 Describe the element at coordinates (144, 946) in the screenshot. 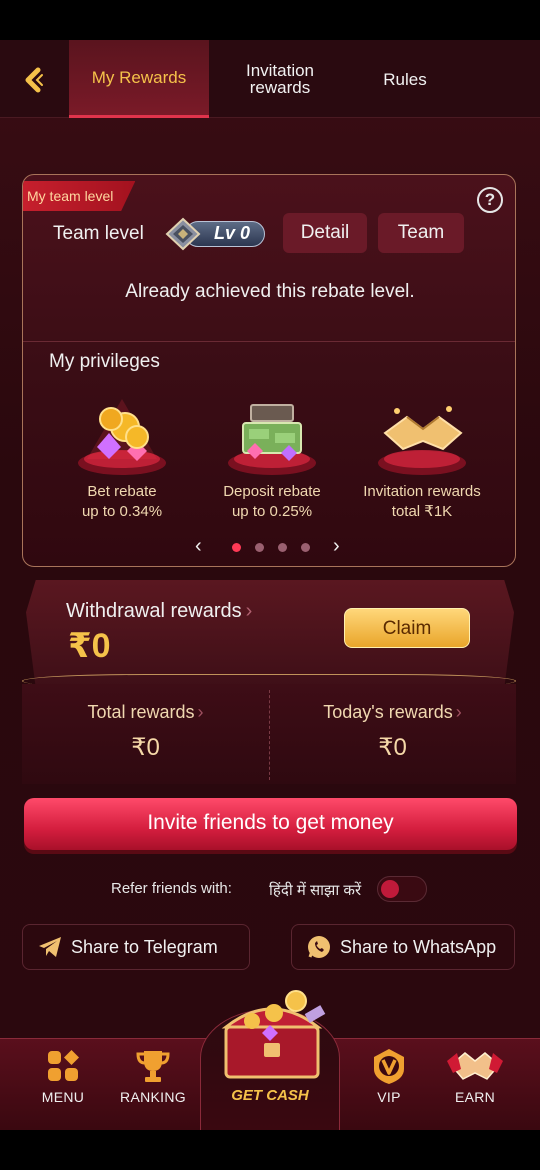

I see `share-telegram-label: Share to Telegram` at that location.